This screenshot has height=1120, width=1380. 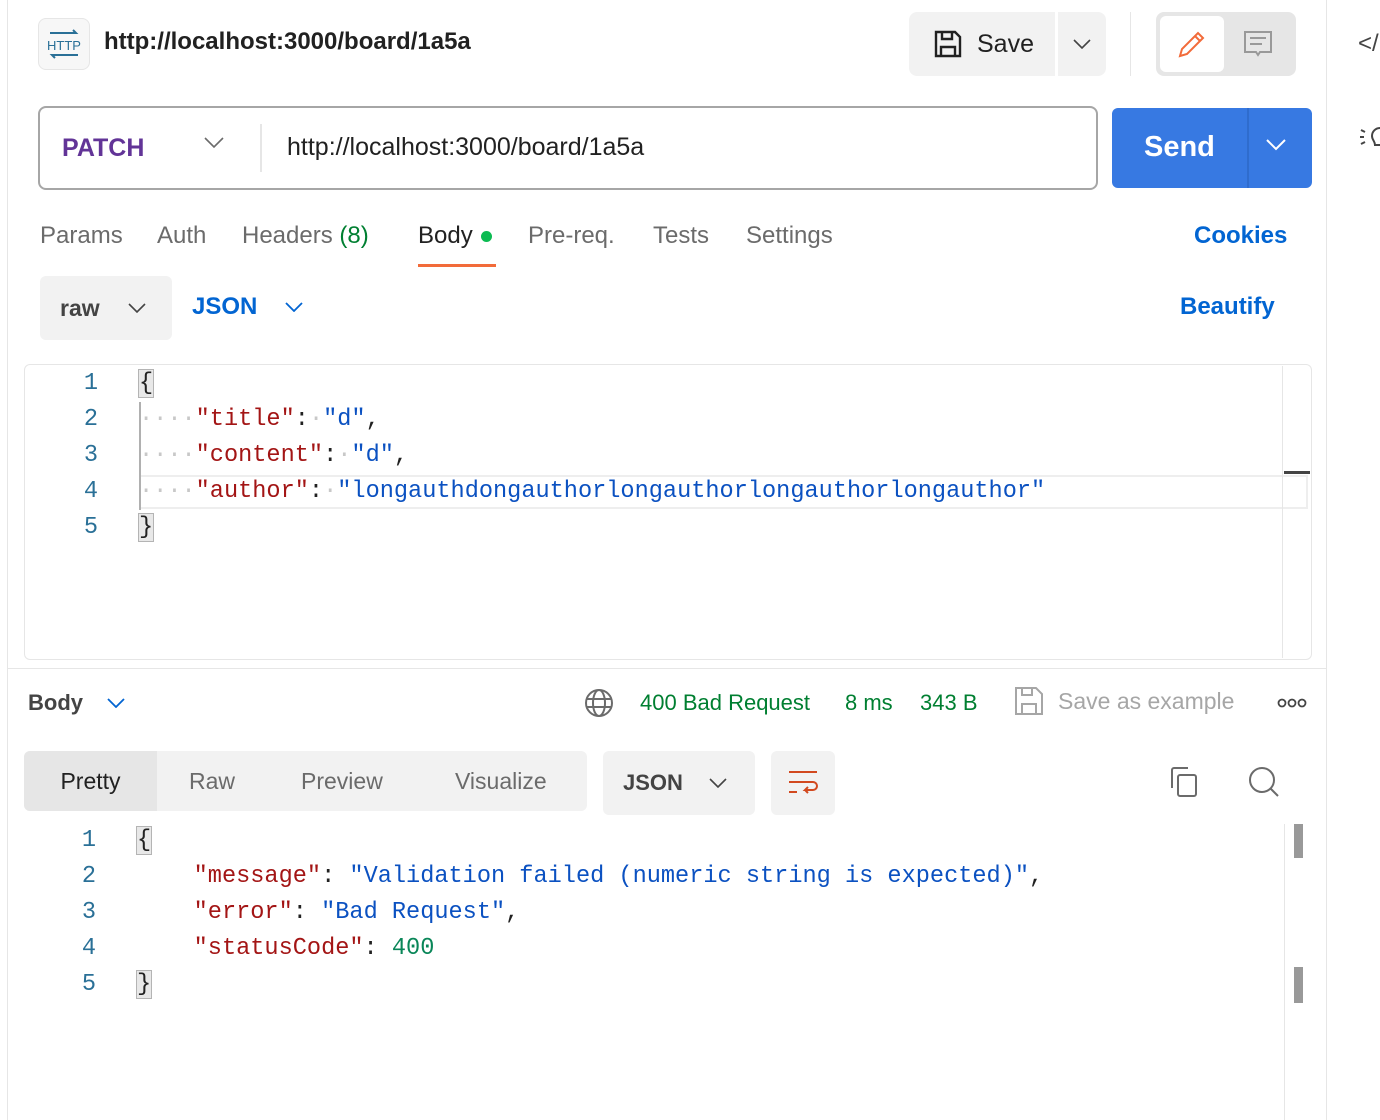 I want to click on save-dropdown-button, so click(x=1082, y=44).